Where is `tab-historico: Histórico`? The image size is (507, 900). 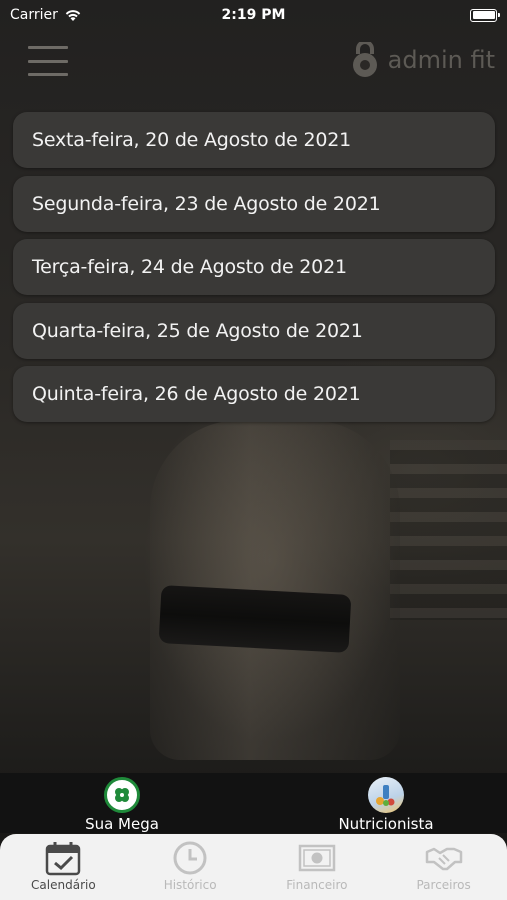
tab-historico: Histórico is located at coordinates (190, 867).